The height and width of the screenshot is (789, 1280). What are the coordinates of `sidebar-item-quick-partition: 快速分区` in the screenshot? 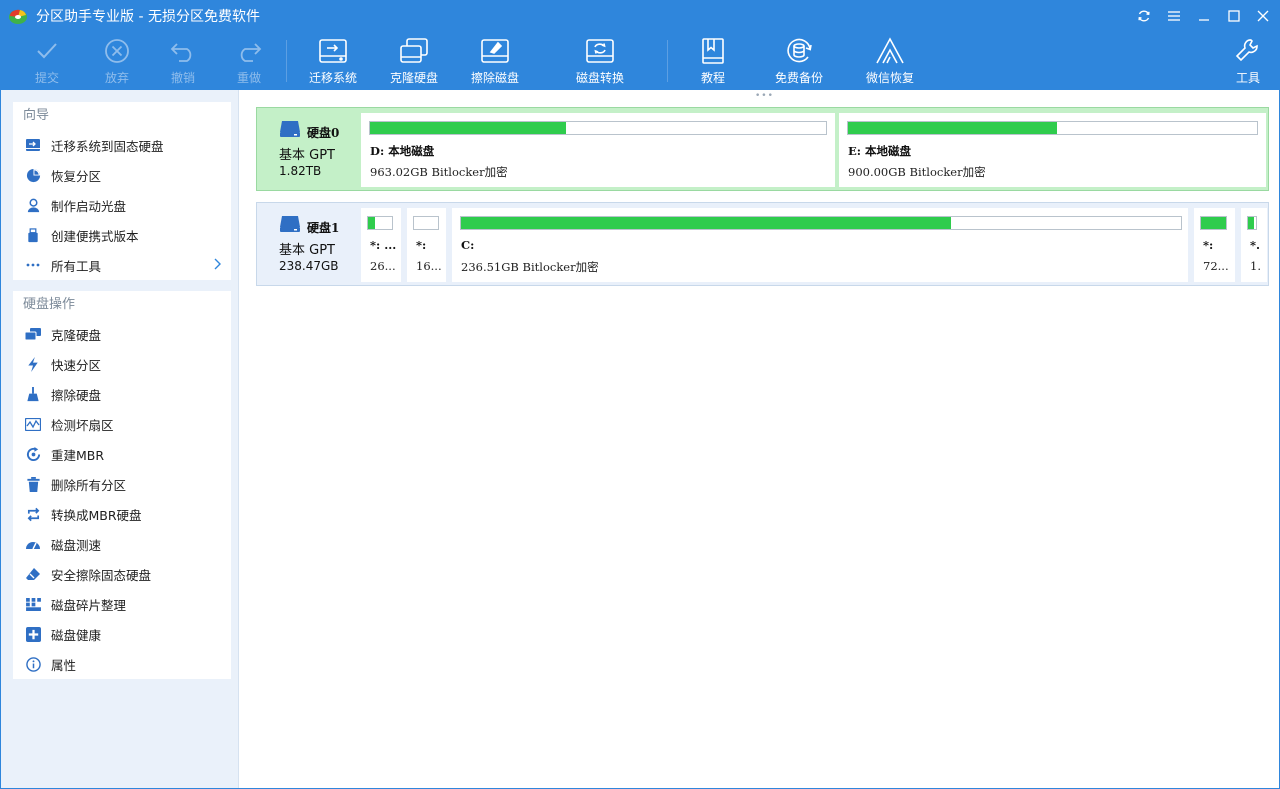 It's located at (122, 364).